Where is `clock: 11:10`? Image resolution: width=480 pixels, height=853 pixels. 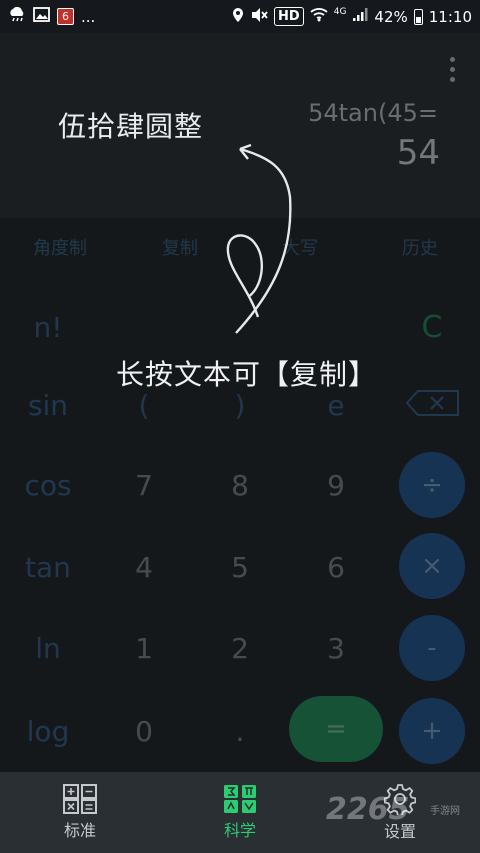
clock: 11:10 is located at coordinates (450, 16).